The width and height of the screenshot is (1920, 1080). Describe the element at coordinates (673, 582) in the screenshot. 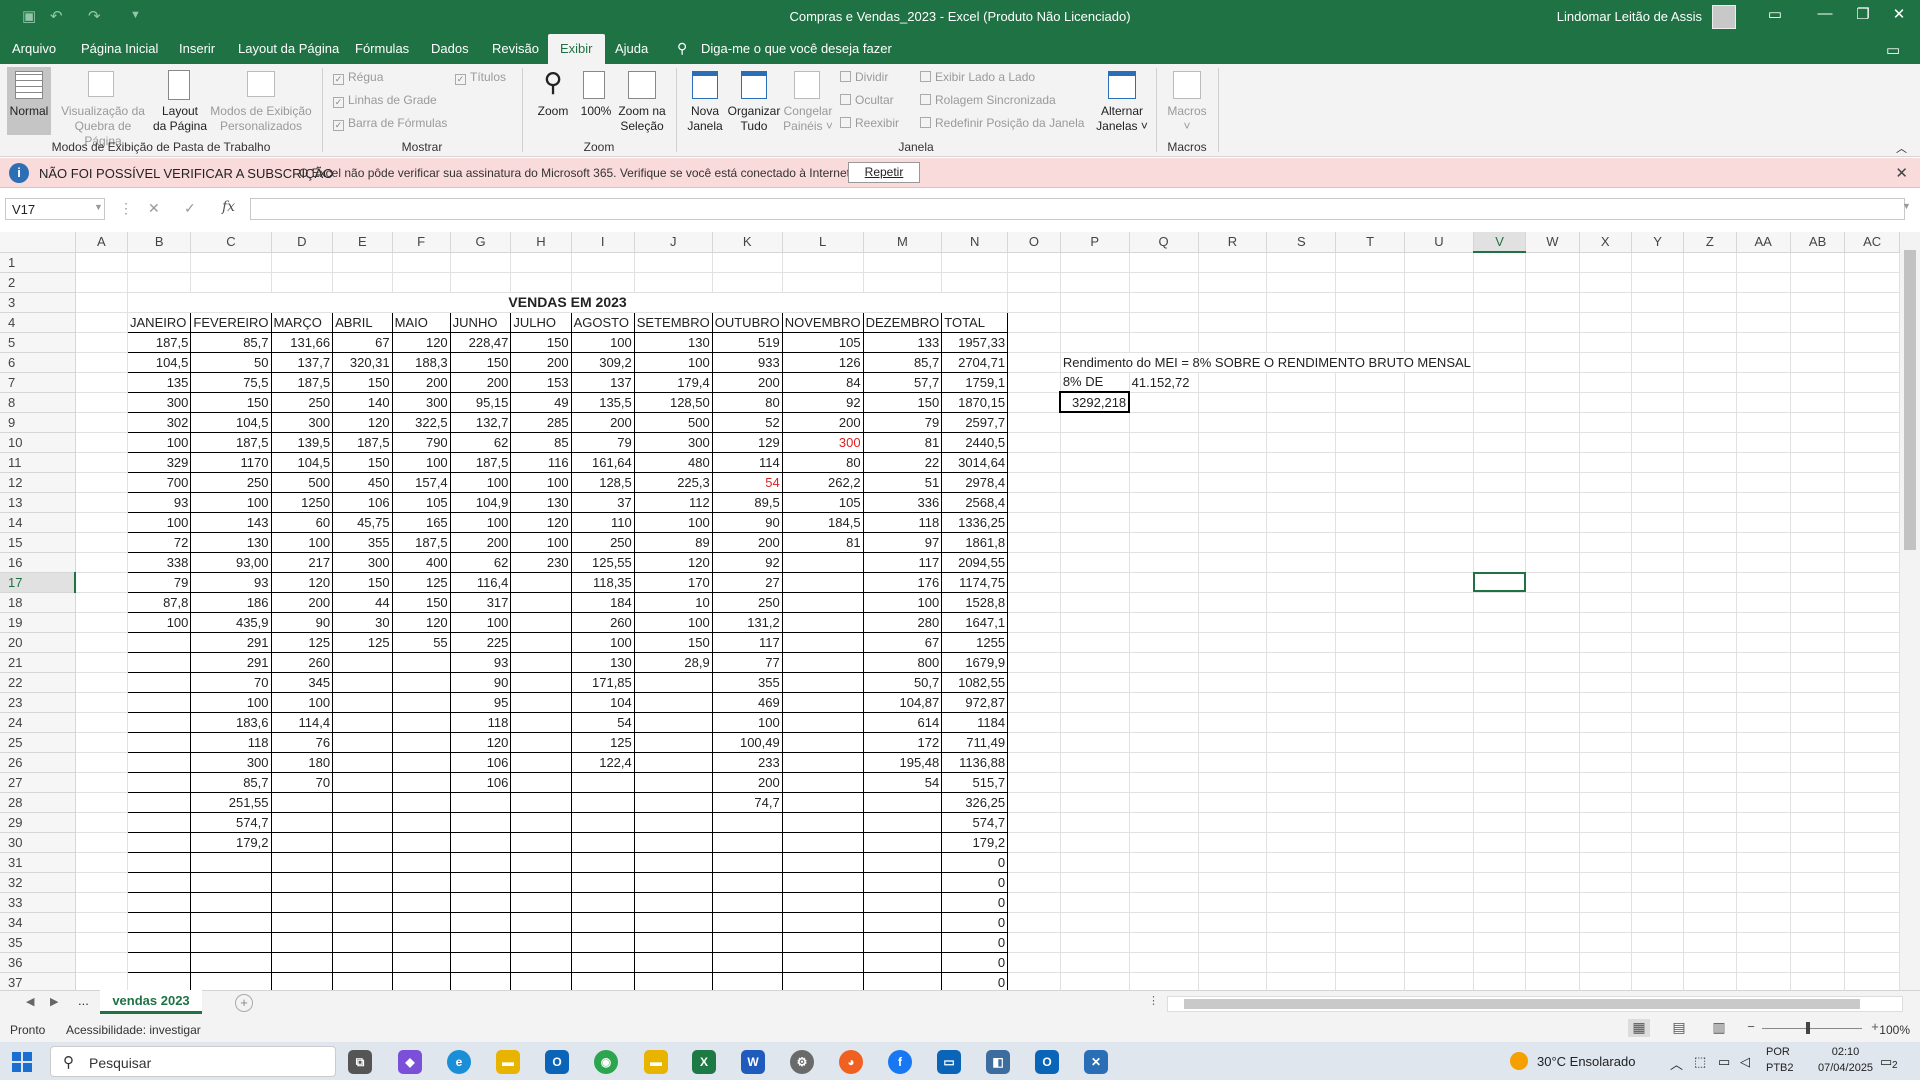

I see `cell-J17: 170` at that location.